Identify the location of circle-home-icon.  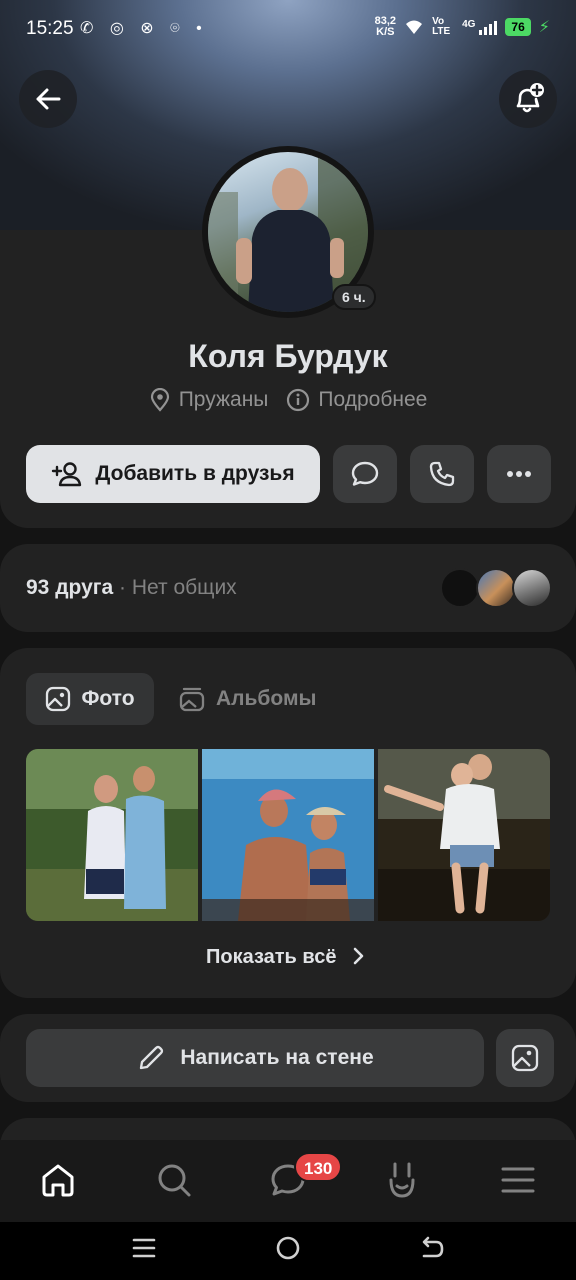
(288, 1248).